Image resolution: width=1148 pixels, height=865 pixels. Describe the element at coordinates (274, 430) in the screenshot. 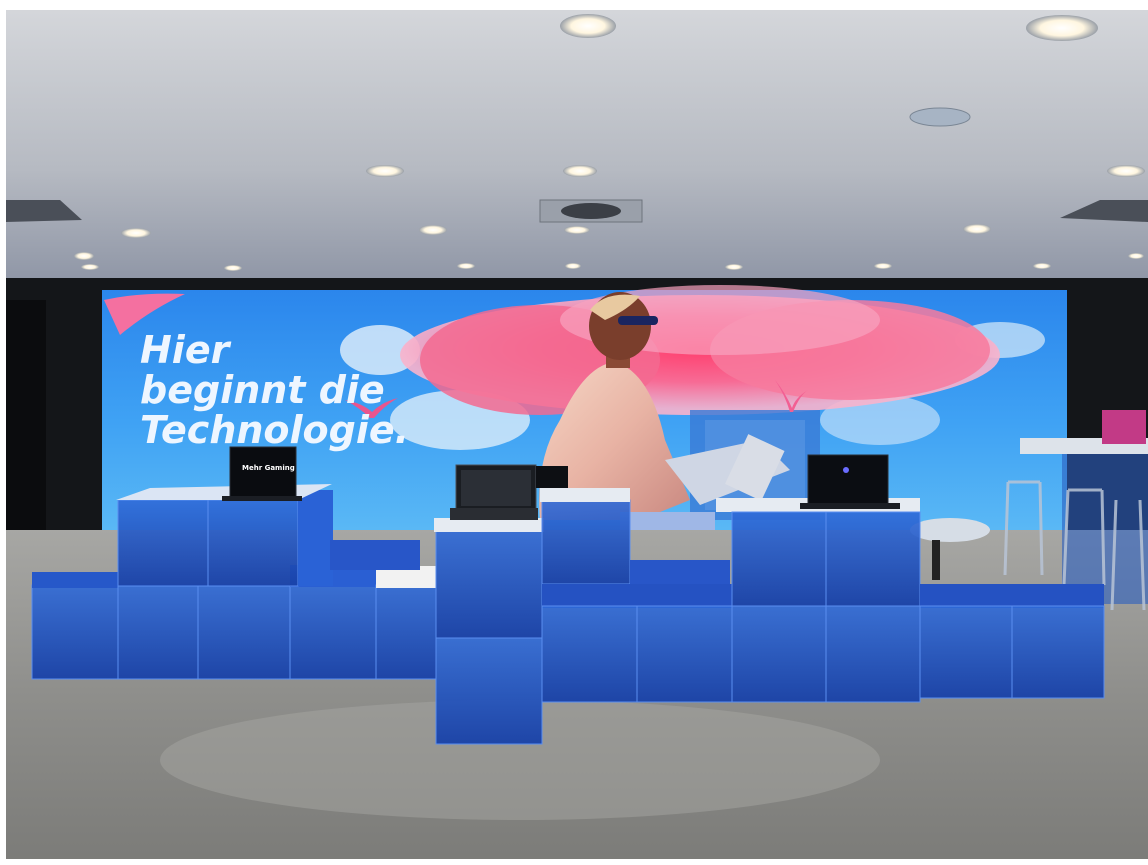

I see `screen-headline-line-3: Technologie.` at that location.